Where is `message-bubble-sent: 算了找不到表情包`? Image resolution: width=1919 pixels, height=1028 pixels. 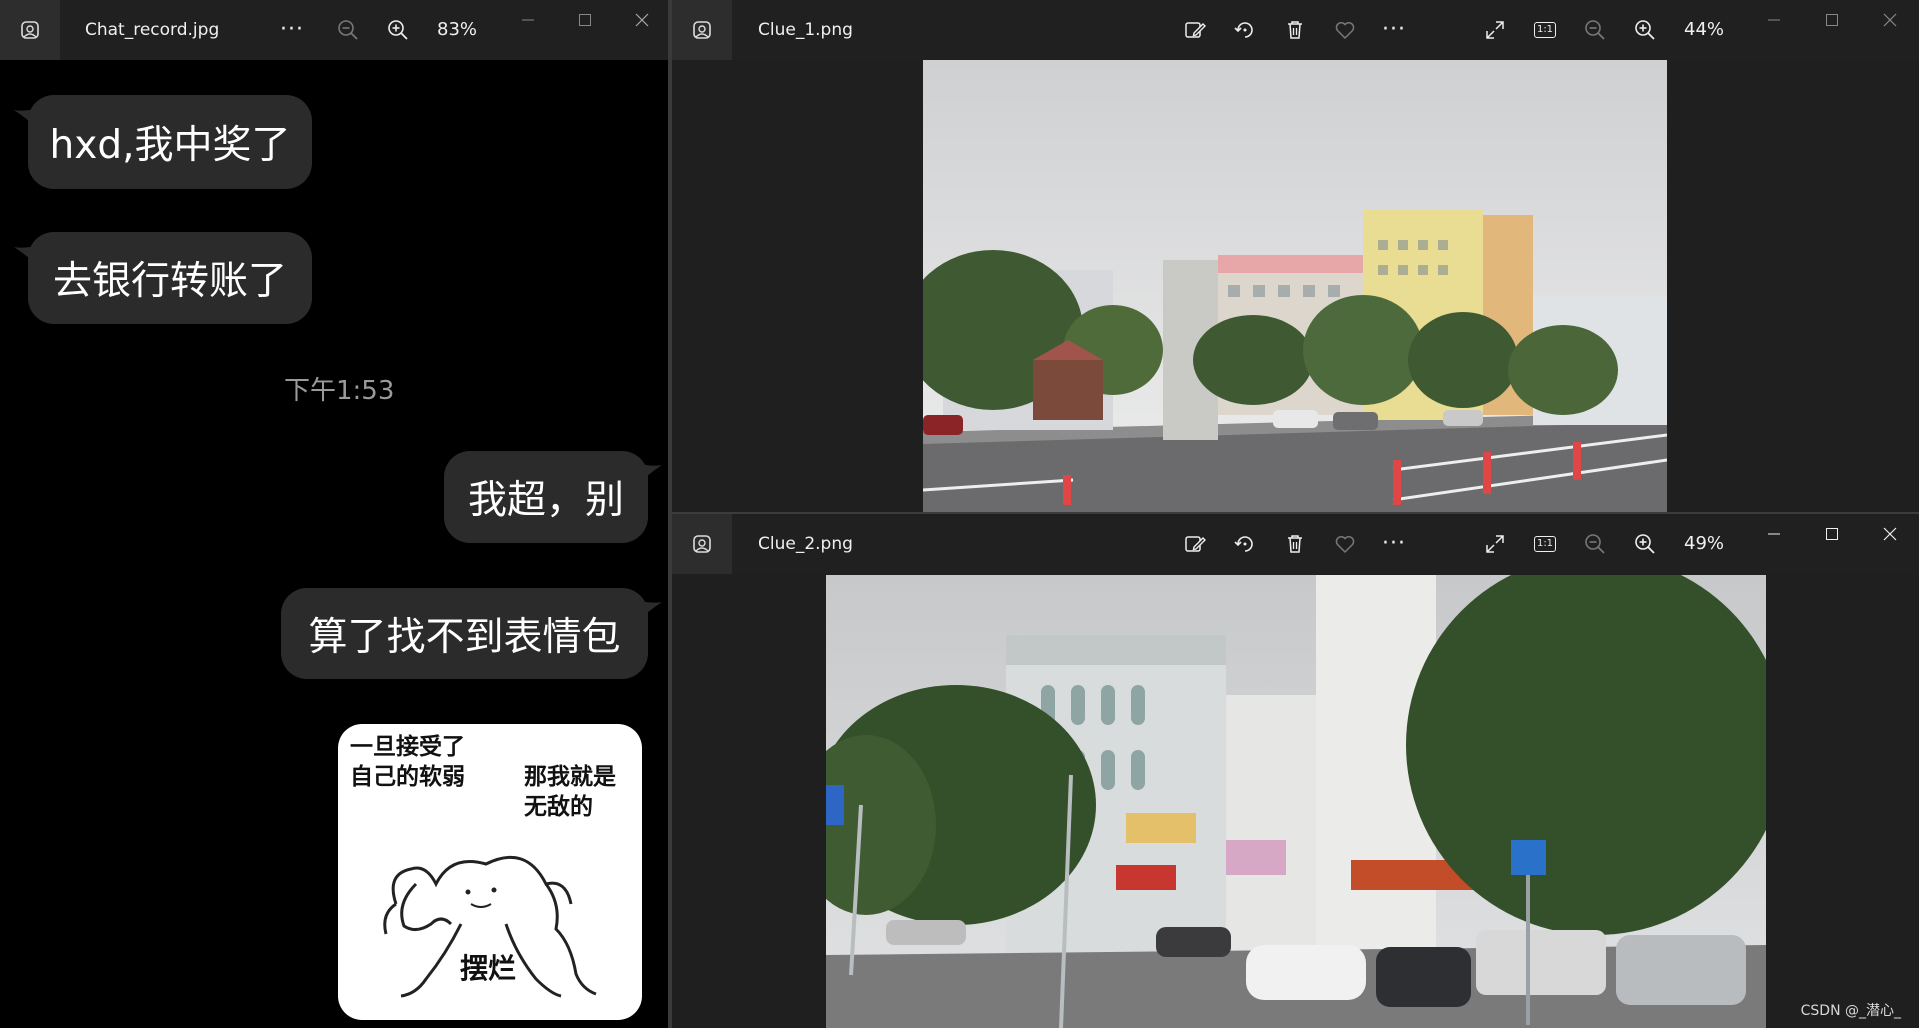 message-bubble-sent: 算了找不到表情包 is located at coordinates (464, 633).